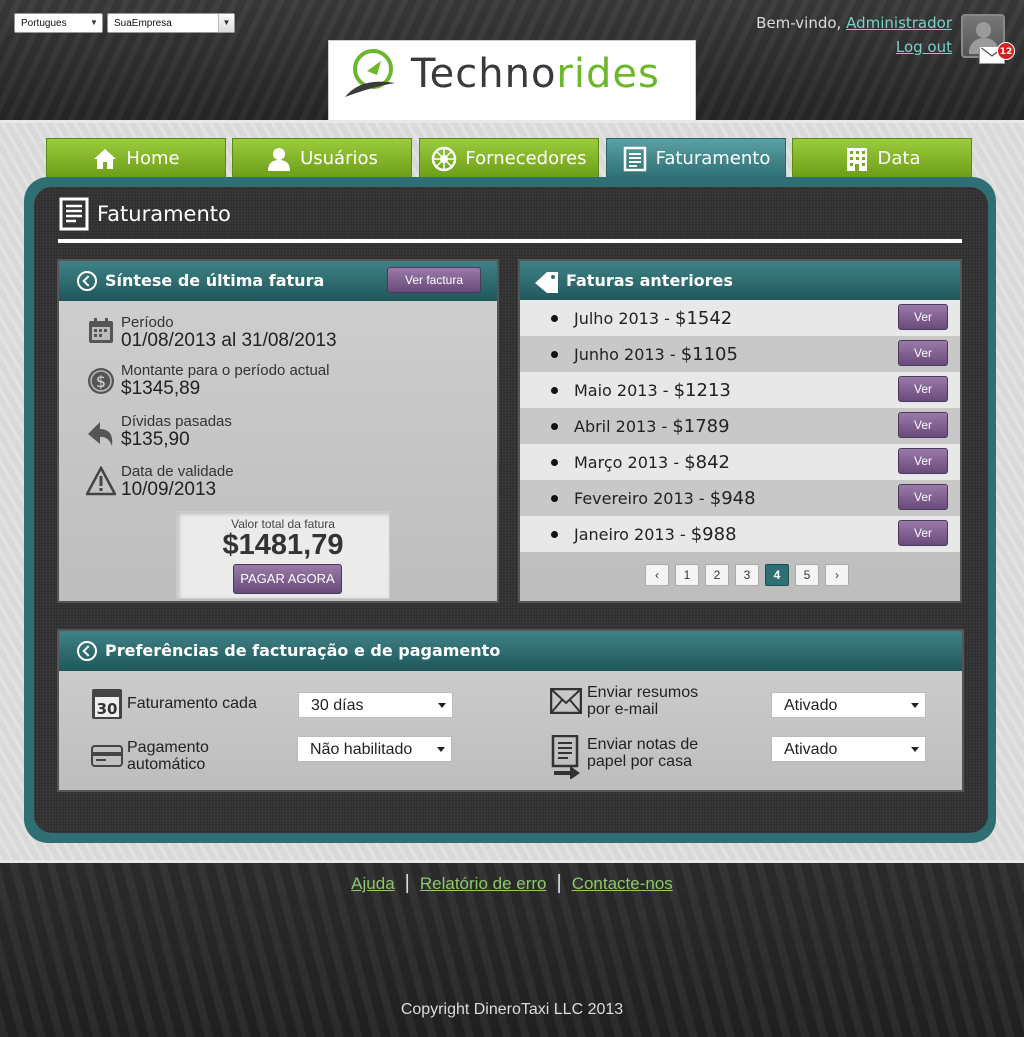 This screenshot has width=1024, height=1037. I want to click on logo-text: Technorides, so click(535, 74).